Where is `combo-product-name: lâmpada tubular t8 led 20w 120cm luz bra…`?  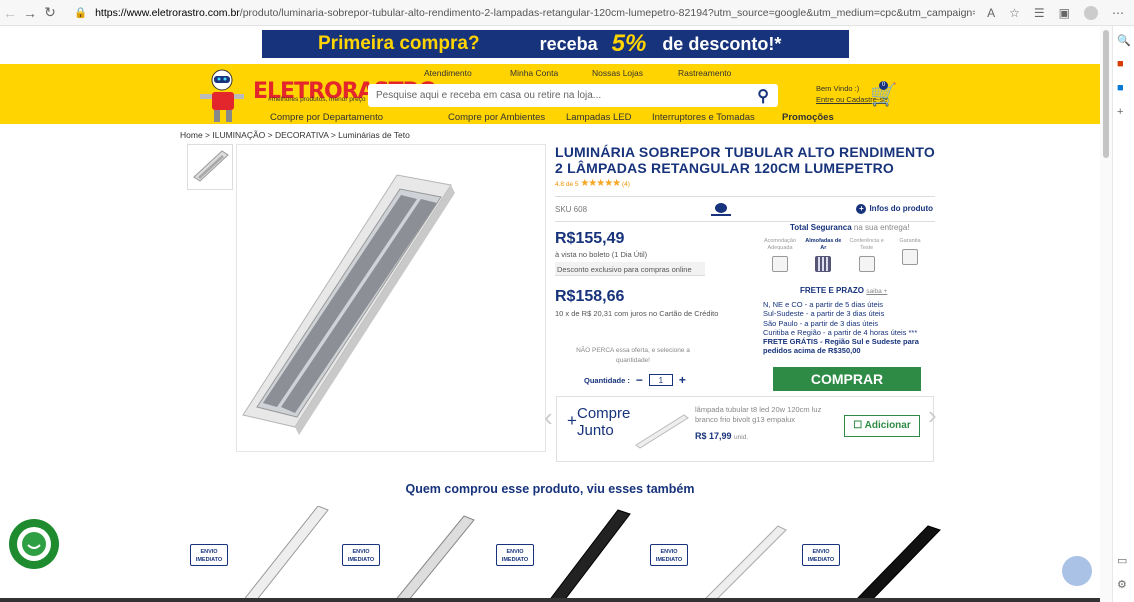 combo-product-name: lâmpada tubular t8 led 20w 120cm luz bra… is located at coordinates (765, 415).